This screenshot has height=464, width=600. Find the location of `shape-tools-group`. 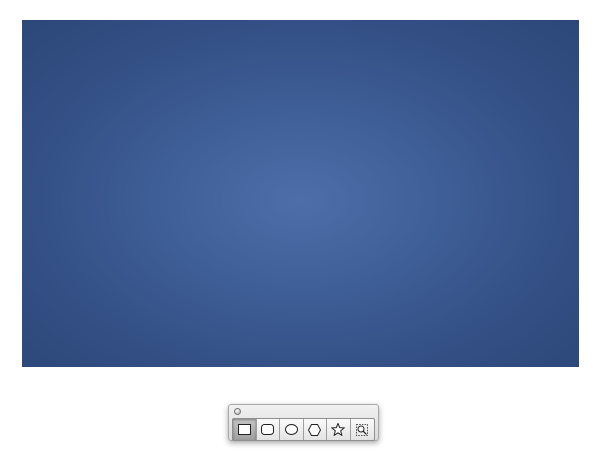

shape-tools-group is located at coordinates (303, 429).